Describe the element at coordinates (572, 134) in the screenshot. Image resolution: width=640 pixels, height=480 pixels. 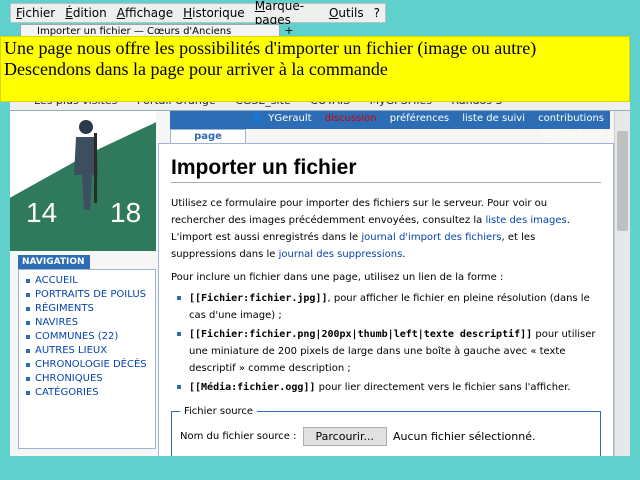
I see `logout-link: déconnexion` at that location.